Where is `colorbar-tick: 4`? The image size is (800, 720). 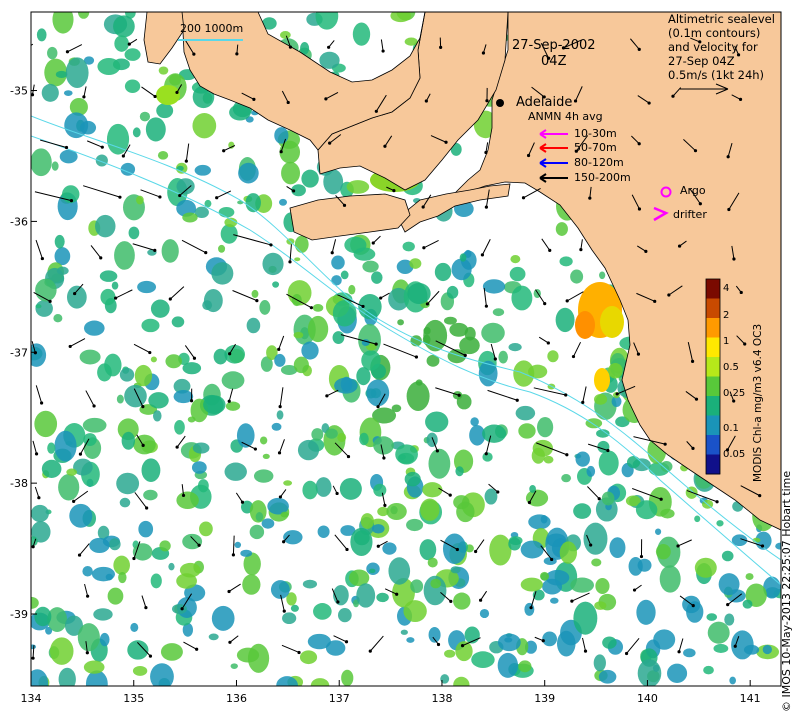 colorbar-tick: 4 is located at coordinates (726, 288).